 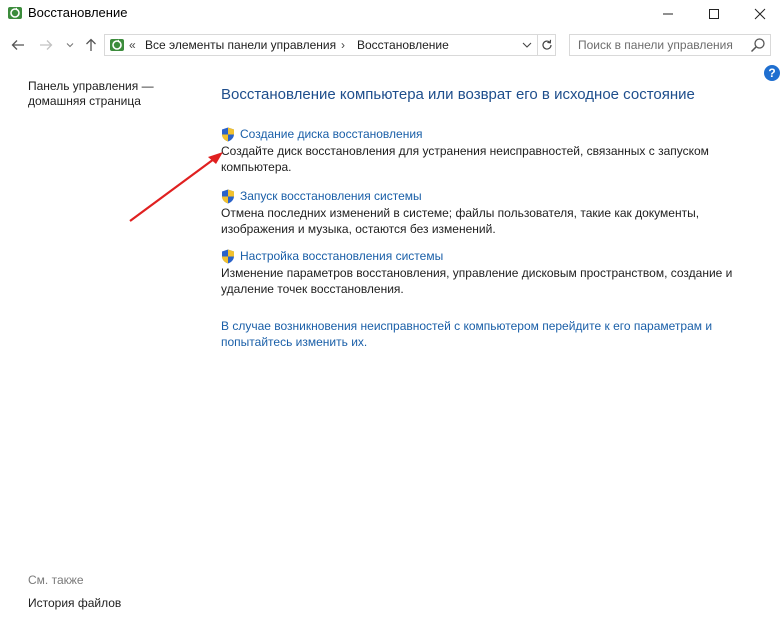 I want to click on start-system-restore-link: Запуск восстановления системы, so click(x=497, y=196).